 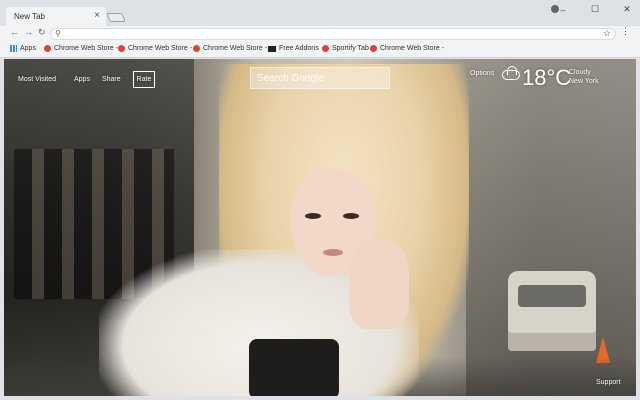 I want to click on toolbar: ← → ↻ ⚲ ☆ ⋮, so click(x=320, y=34).